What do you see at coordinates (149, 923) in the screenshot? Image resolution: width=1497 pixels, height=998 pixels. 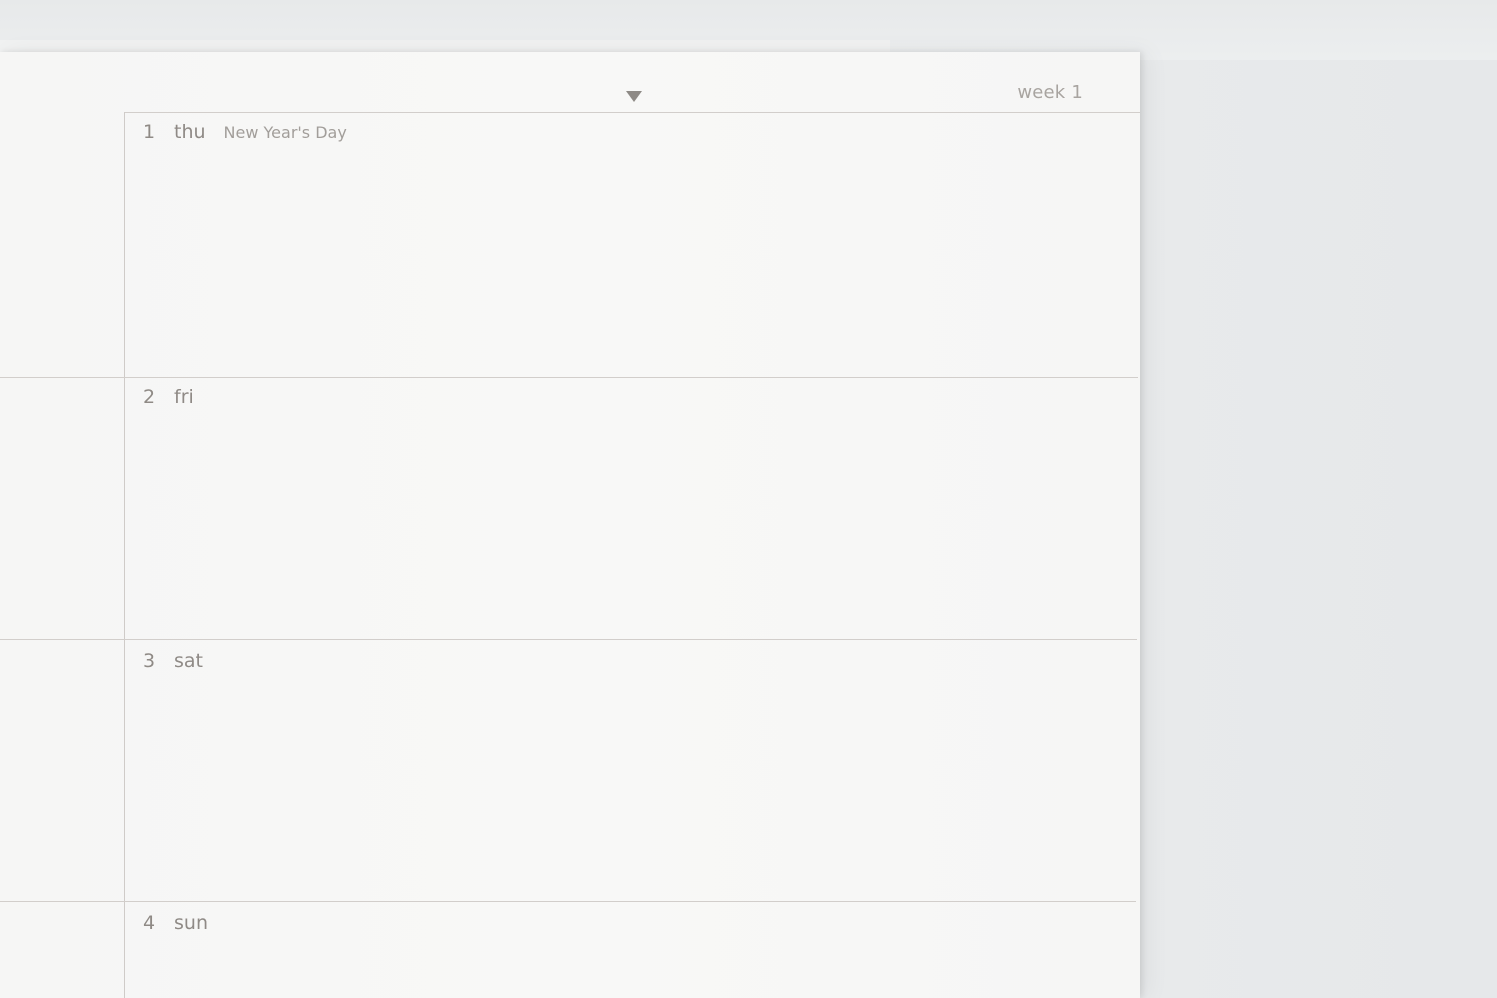 I see `day-number: 4` at bounding box center [149, 923].